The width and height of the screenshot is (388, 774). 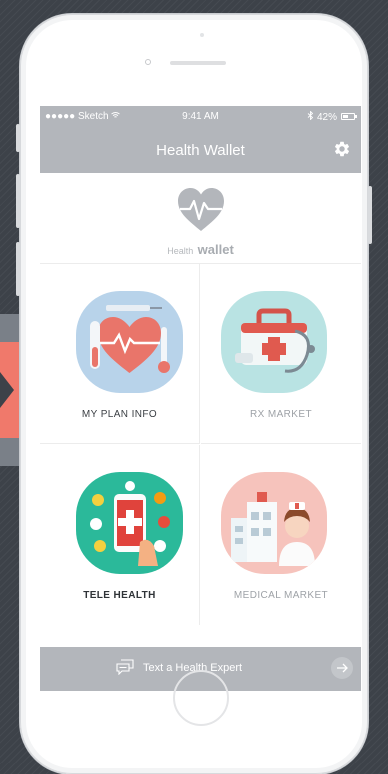 What do you see at coordinates (198, 63) in the screenshot?
I see `earpiece-speaker` at bounding box center [198, 63].